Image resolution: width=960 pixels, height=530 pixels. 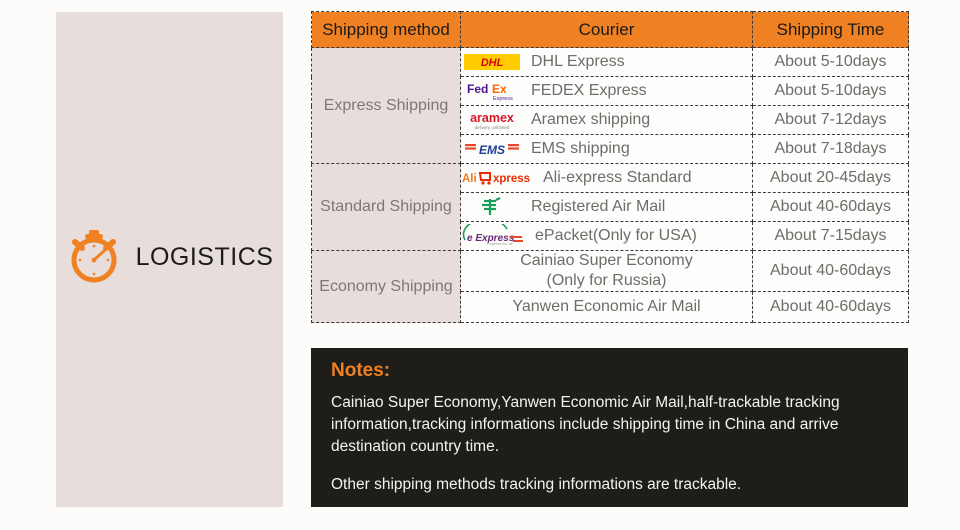 I want to click on svg-text: Fed, so click(x=477, y=89).